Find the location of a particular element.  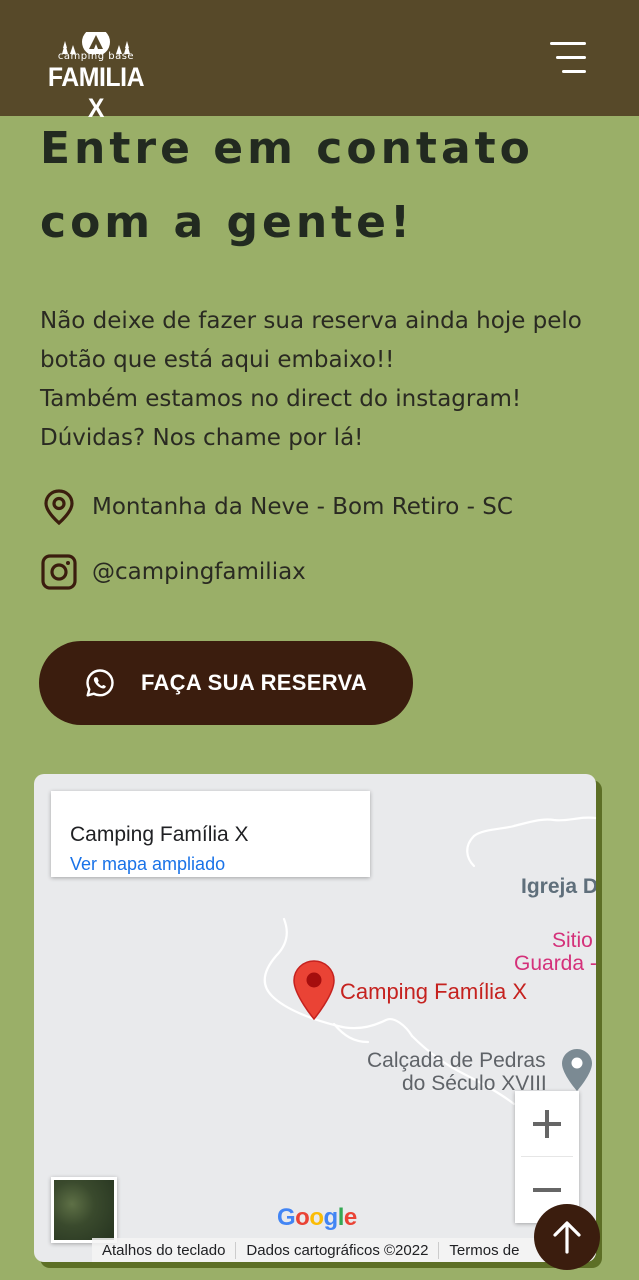

map-info-card: Camping Família X Ver mapa ampliado is located at coordinates (210, 834).